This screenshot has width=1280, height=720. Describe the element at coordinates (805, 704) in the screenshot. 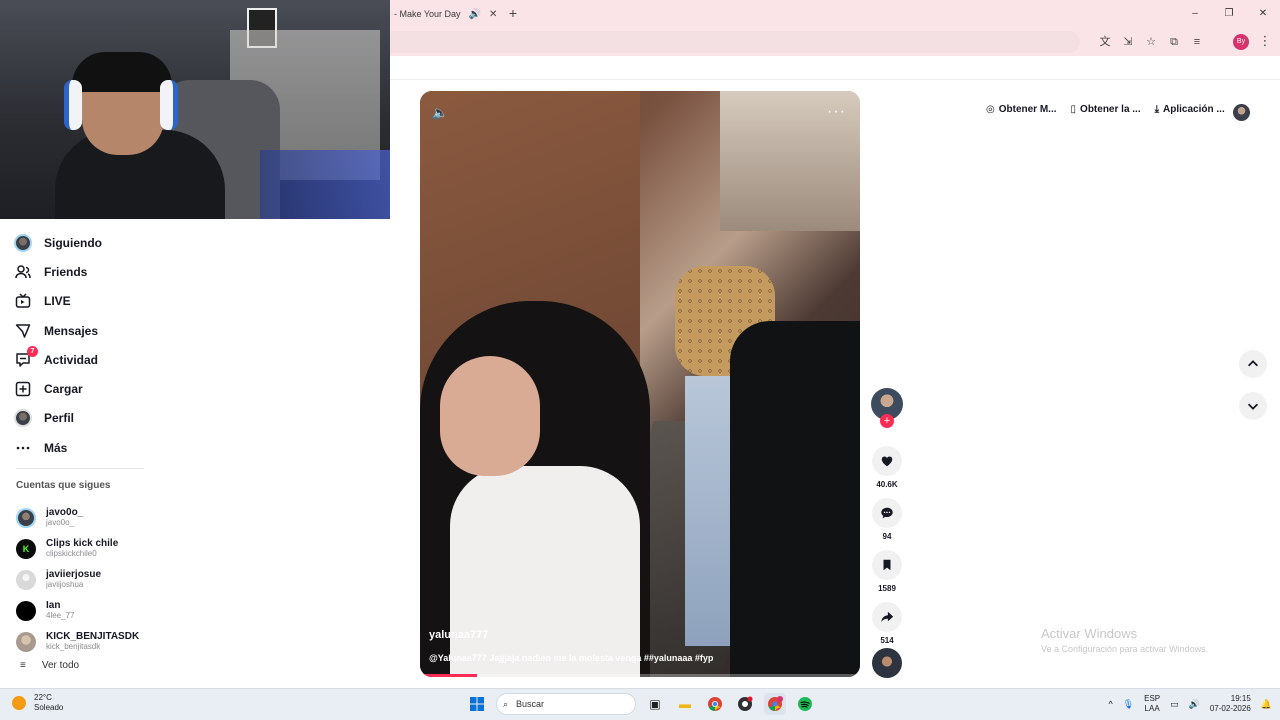

I see `spotify-icon` at that location.